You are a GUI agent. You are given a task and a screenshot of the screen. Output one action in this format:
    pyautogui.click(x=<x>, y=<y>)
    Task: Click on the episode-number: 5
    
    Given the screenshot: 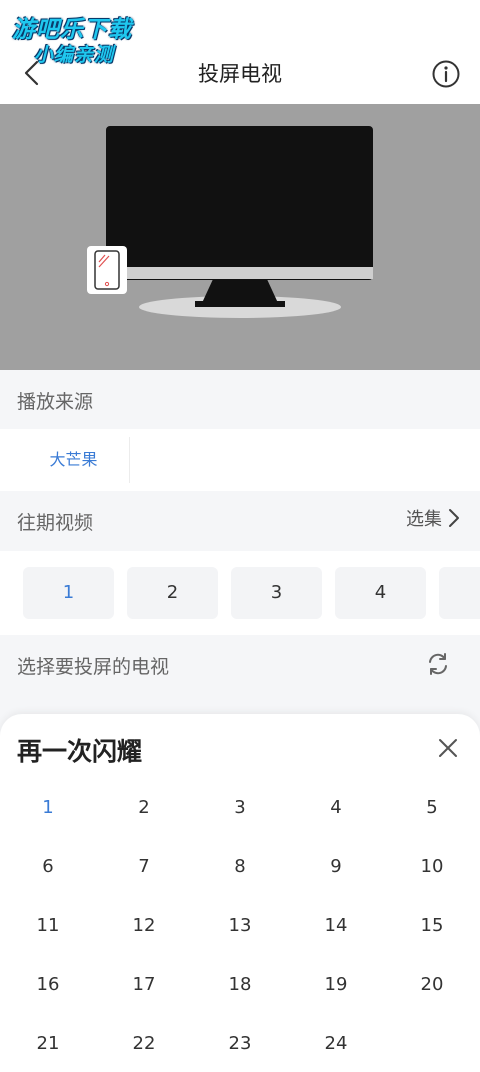 What is the action you would take?
    pyautogui.click(x=432, y=807)
    